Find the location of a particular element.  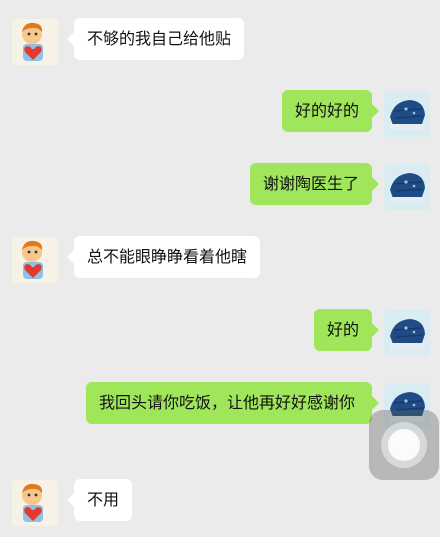

message-bubble-incoming: 不用 is located at coordinates (99, 500).